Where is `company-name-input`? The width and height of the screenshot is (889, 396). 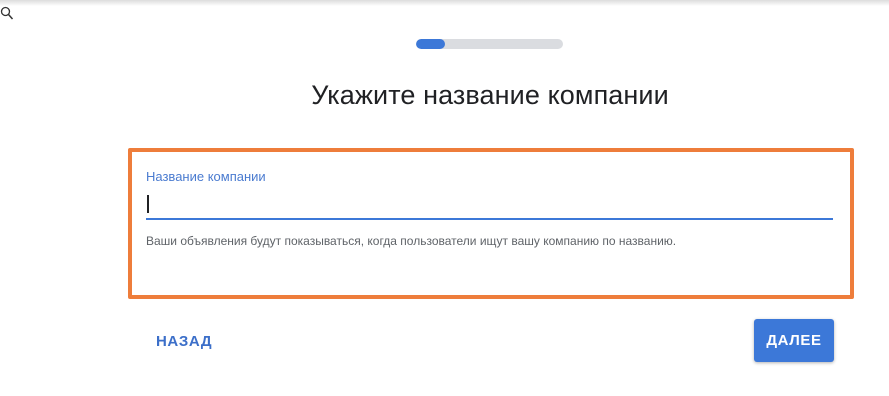
company-name-input is located at coordinates (489, 206).